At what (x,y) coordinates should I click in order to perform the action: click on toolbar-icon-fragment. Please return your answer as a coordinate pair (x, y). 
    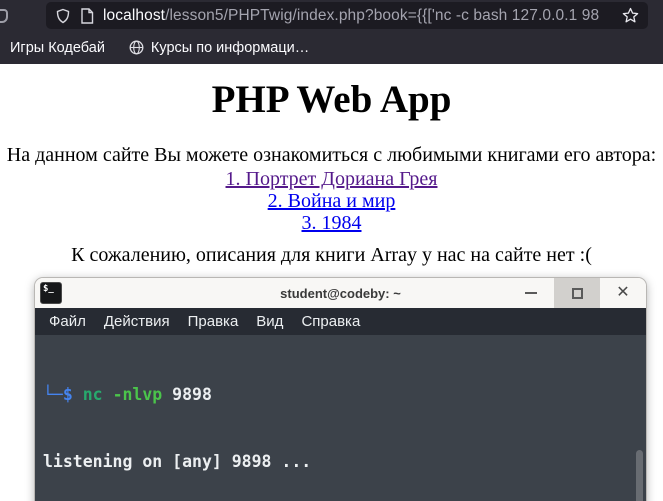
    Looking at the image, I should click on (4, 16).